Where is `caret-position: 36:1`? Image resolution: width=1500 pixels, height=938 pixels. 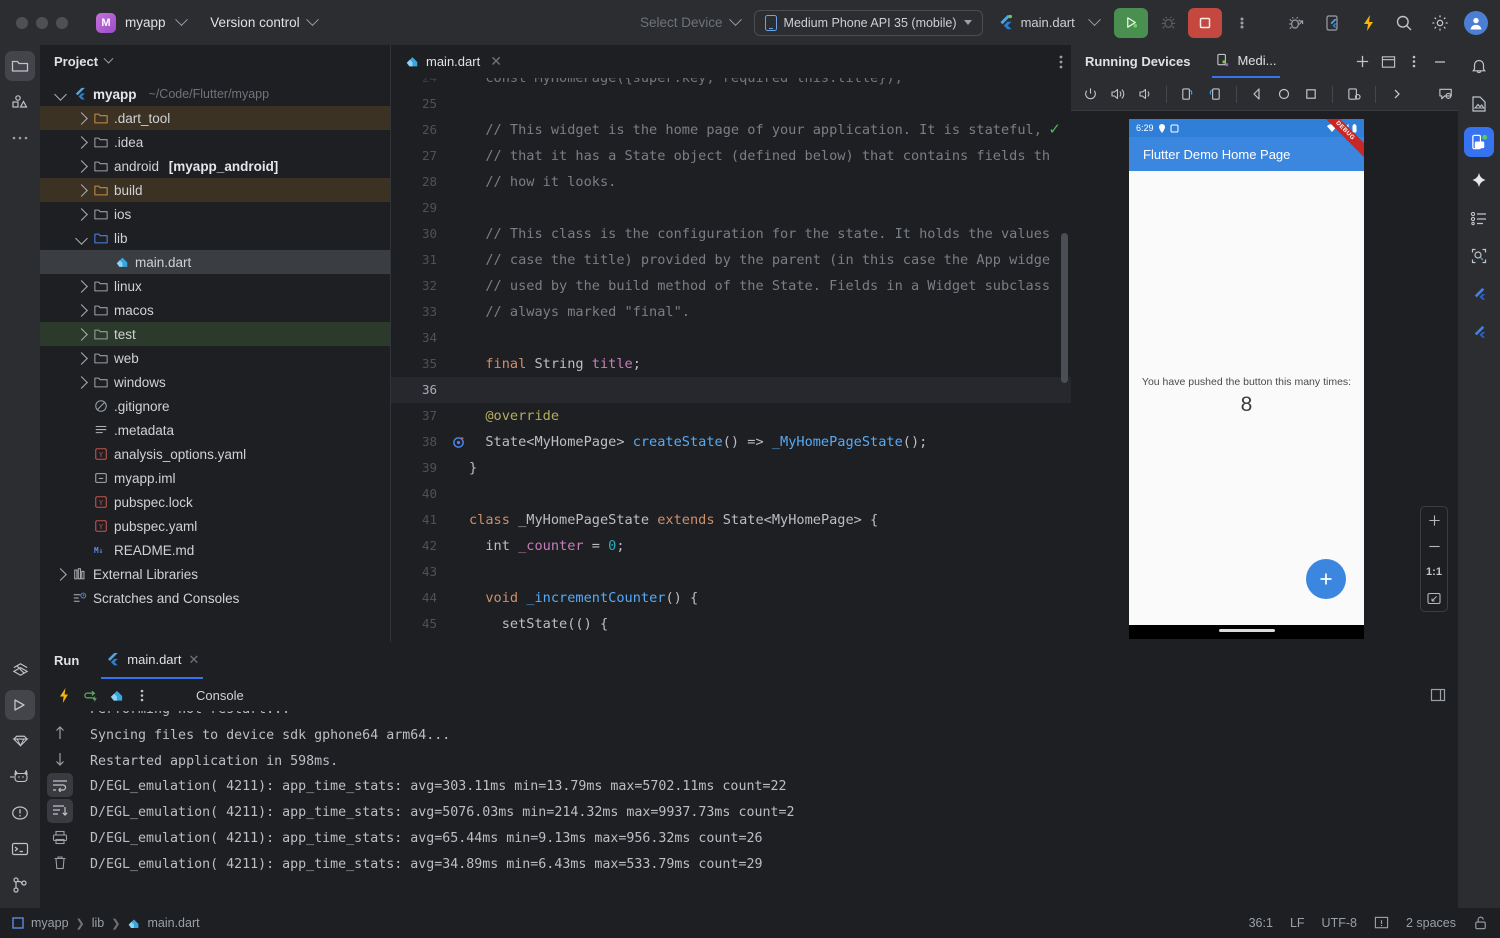
caret-position: 36:1 is located at coordinates (1261, 923).